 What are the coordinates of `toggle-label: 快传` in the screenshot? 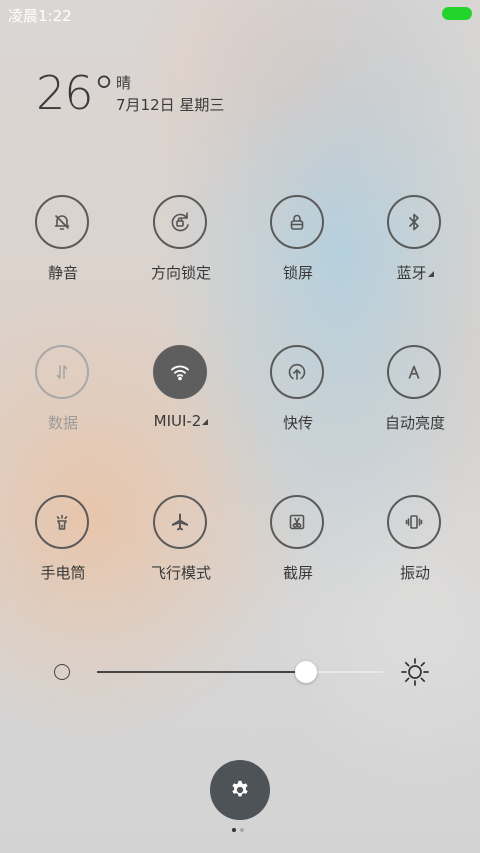 It's located at (297, 423).